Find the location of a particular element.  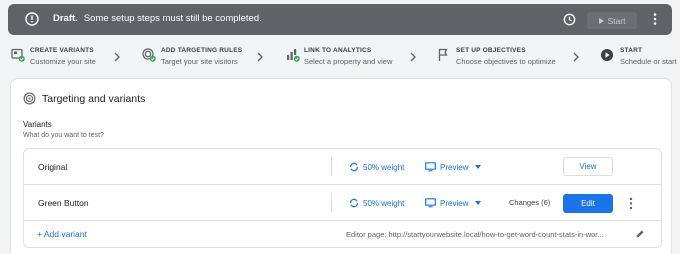

step-title: SET UP OBJECTIVES is located at coordinates (491, 50).